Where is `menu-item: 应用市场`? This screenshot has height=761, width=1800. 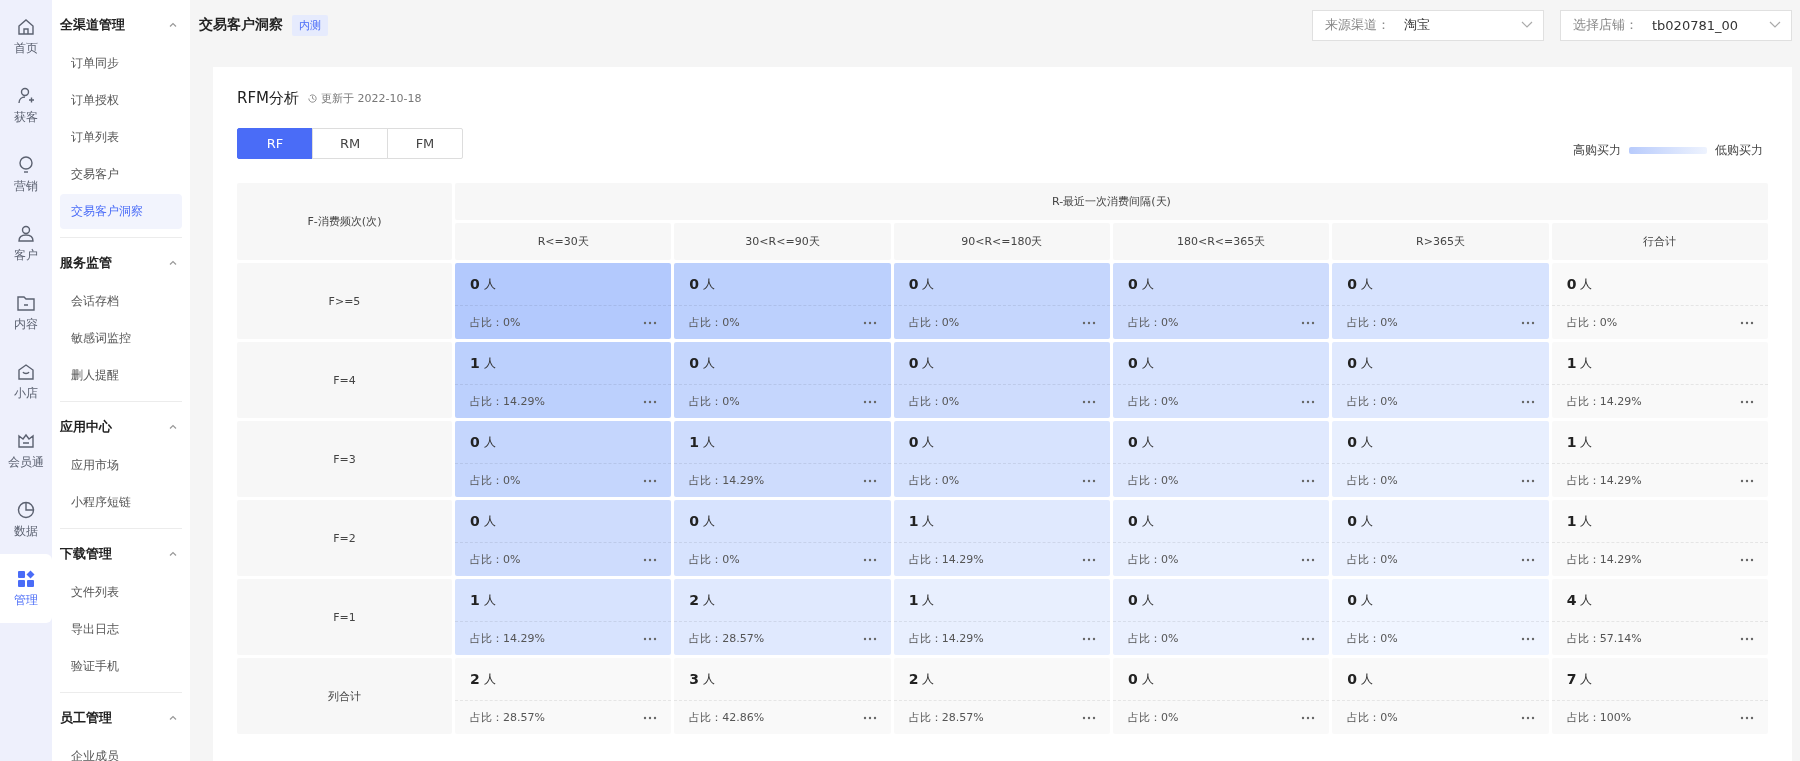
menu-item: 应用市场 is located at coordinates (121, 465).